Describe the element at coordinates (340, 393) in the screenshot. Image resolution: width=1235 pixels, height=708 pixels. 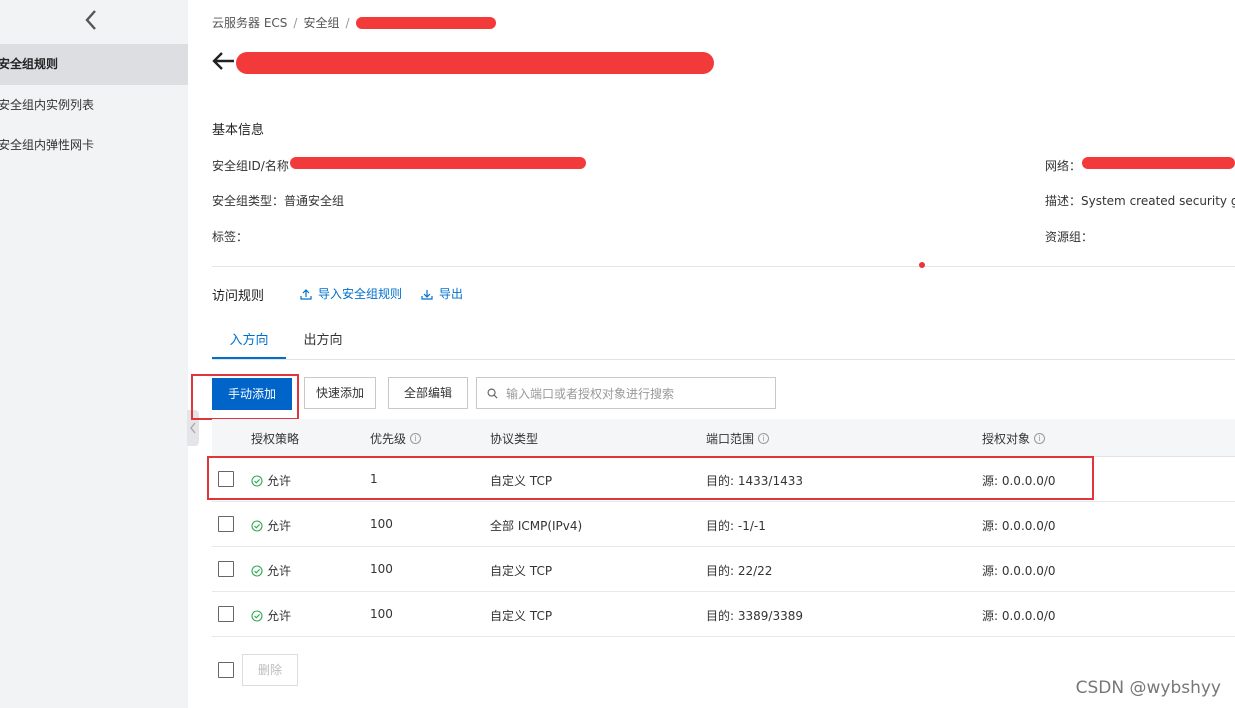
I see `quick-add-button: 快速添加` at that location.